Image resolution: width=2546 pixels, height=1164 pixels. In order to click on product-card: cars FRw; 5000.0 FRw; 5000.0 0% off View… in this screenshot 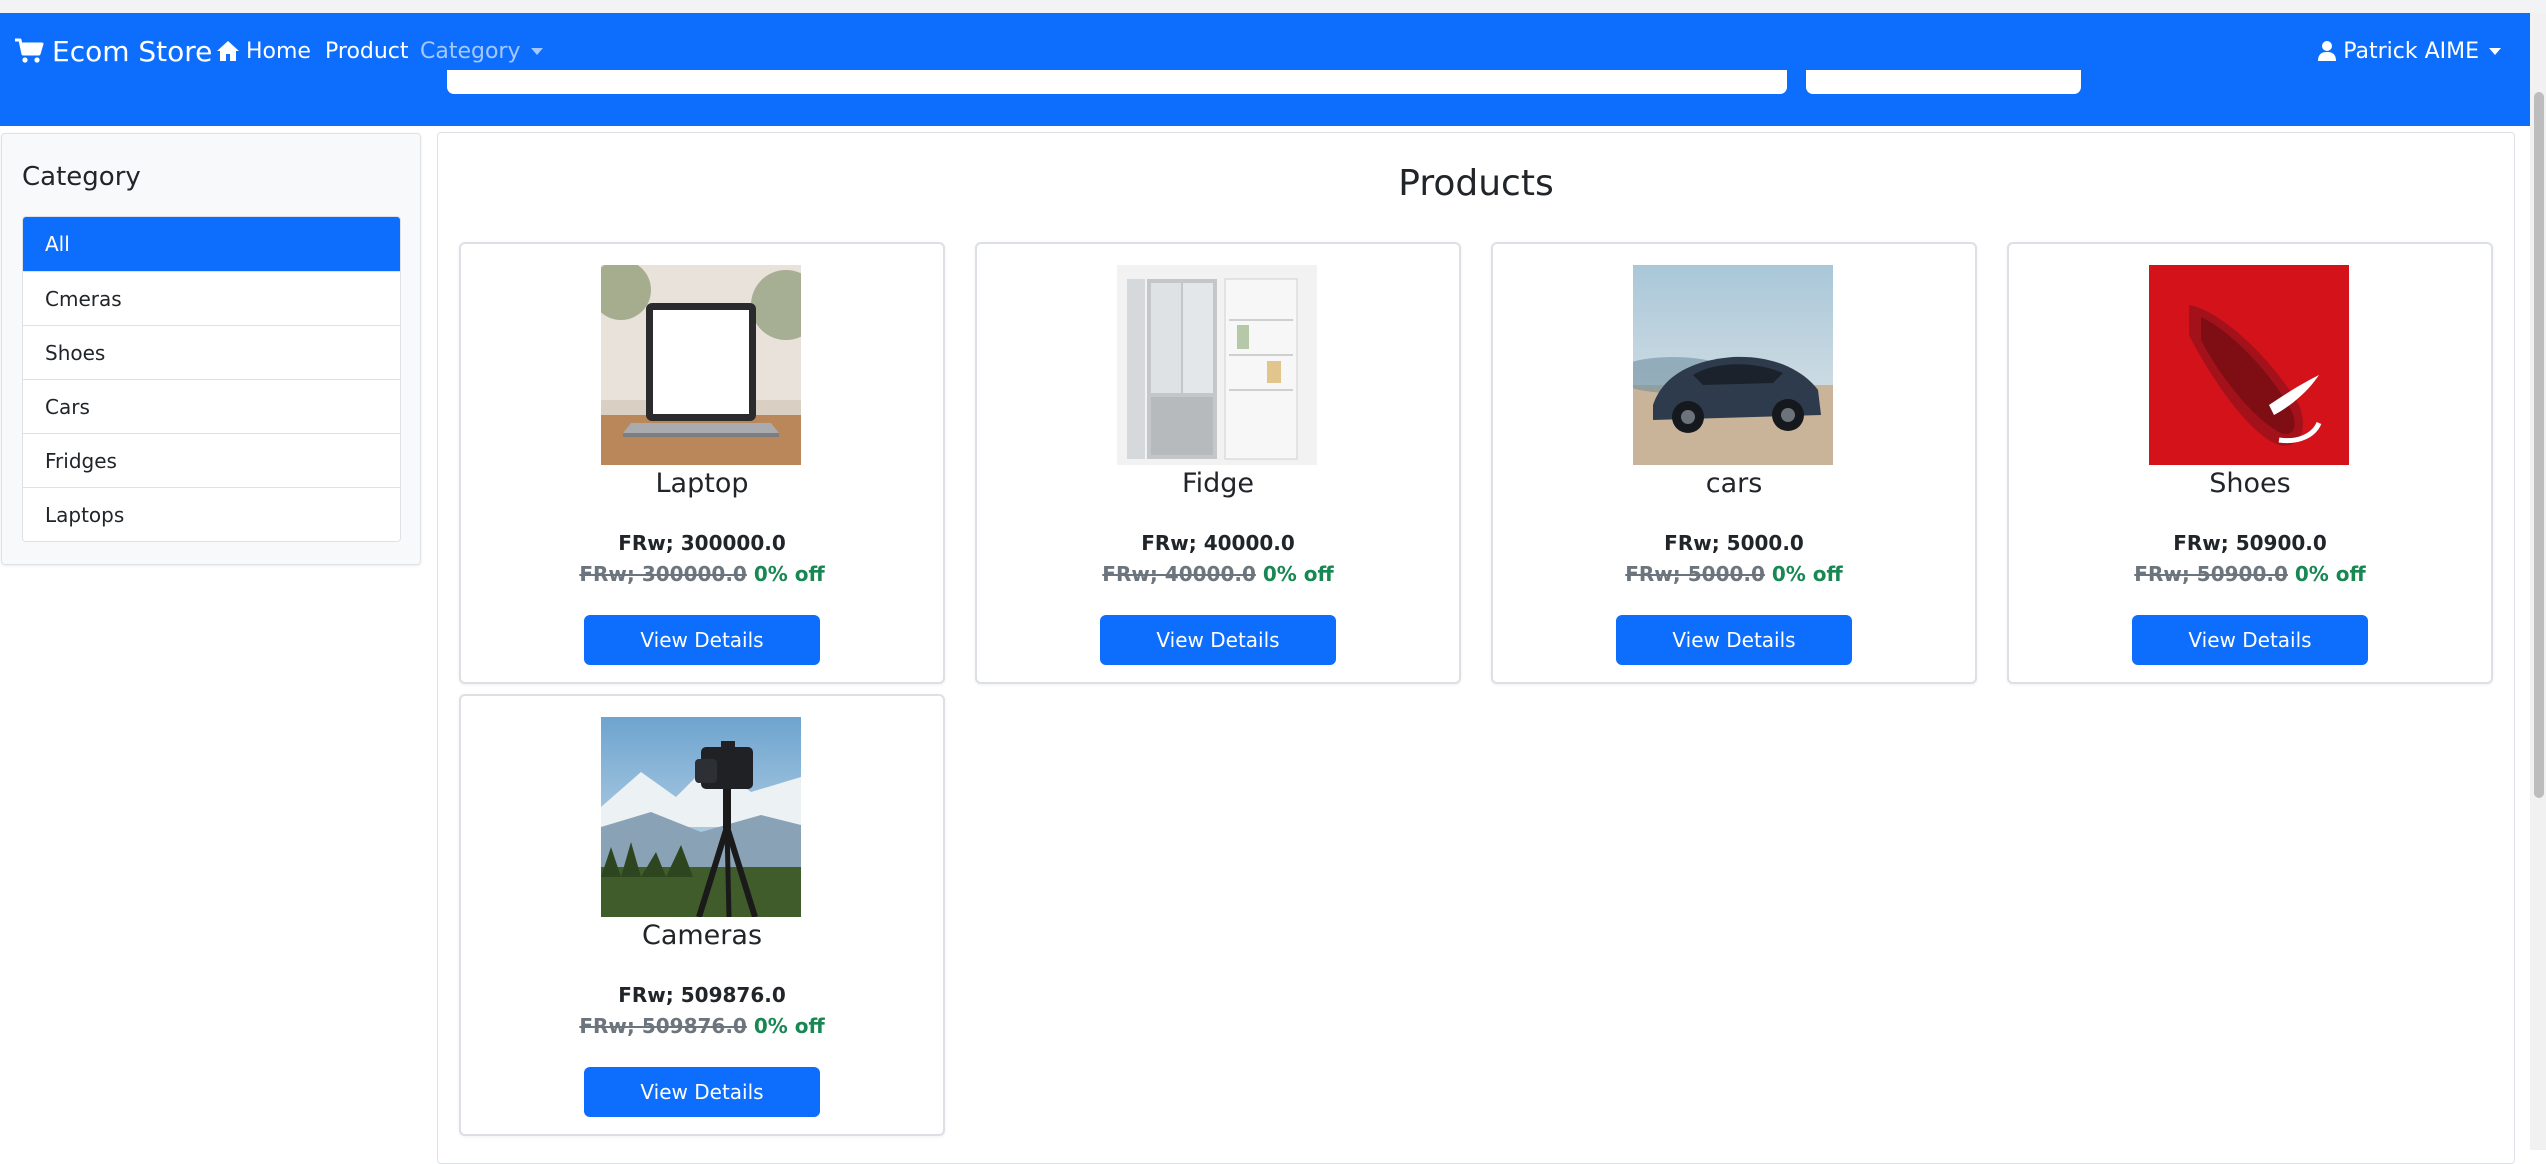, I will do `click(1734, 463)`.